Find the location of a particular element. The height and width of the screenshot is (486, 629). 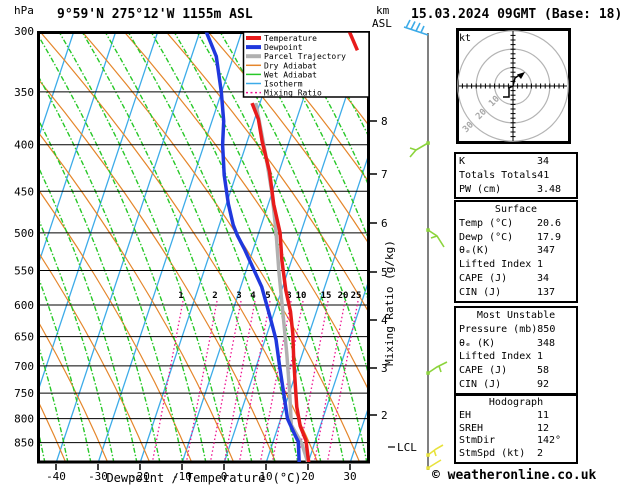

table-title: Most Unstable is located at coordinates (516, 315).